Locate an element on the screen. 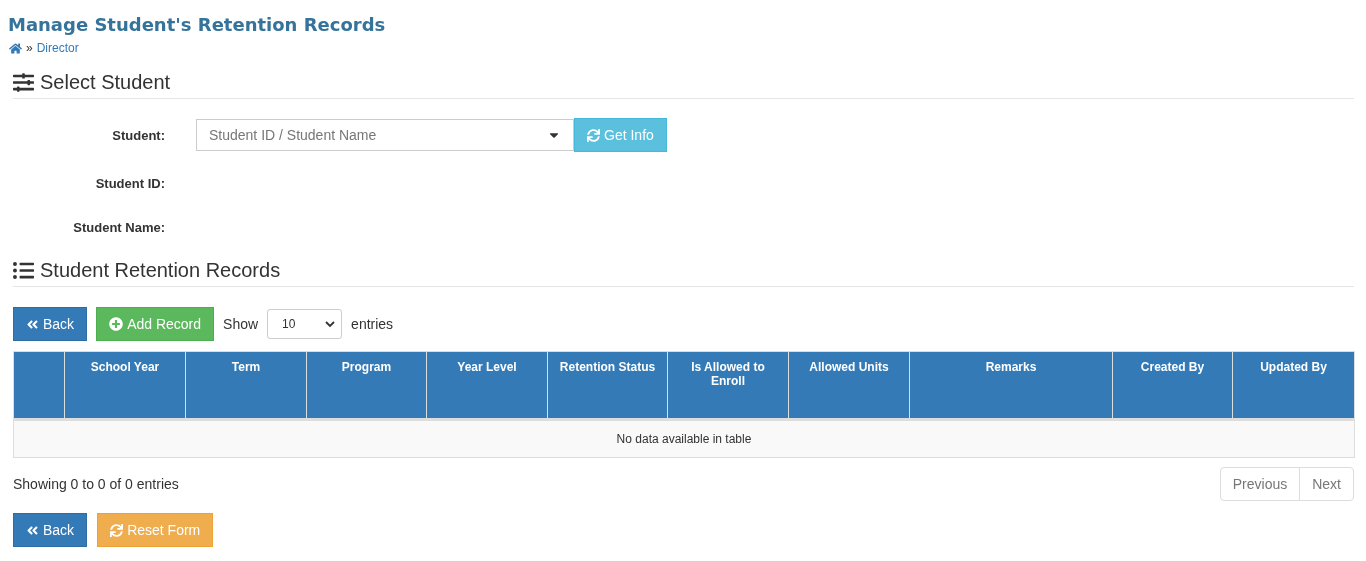  breadcrumb-link: Director is located at coordinates (57, 48).